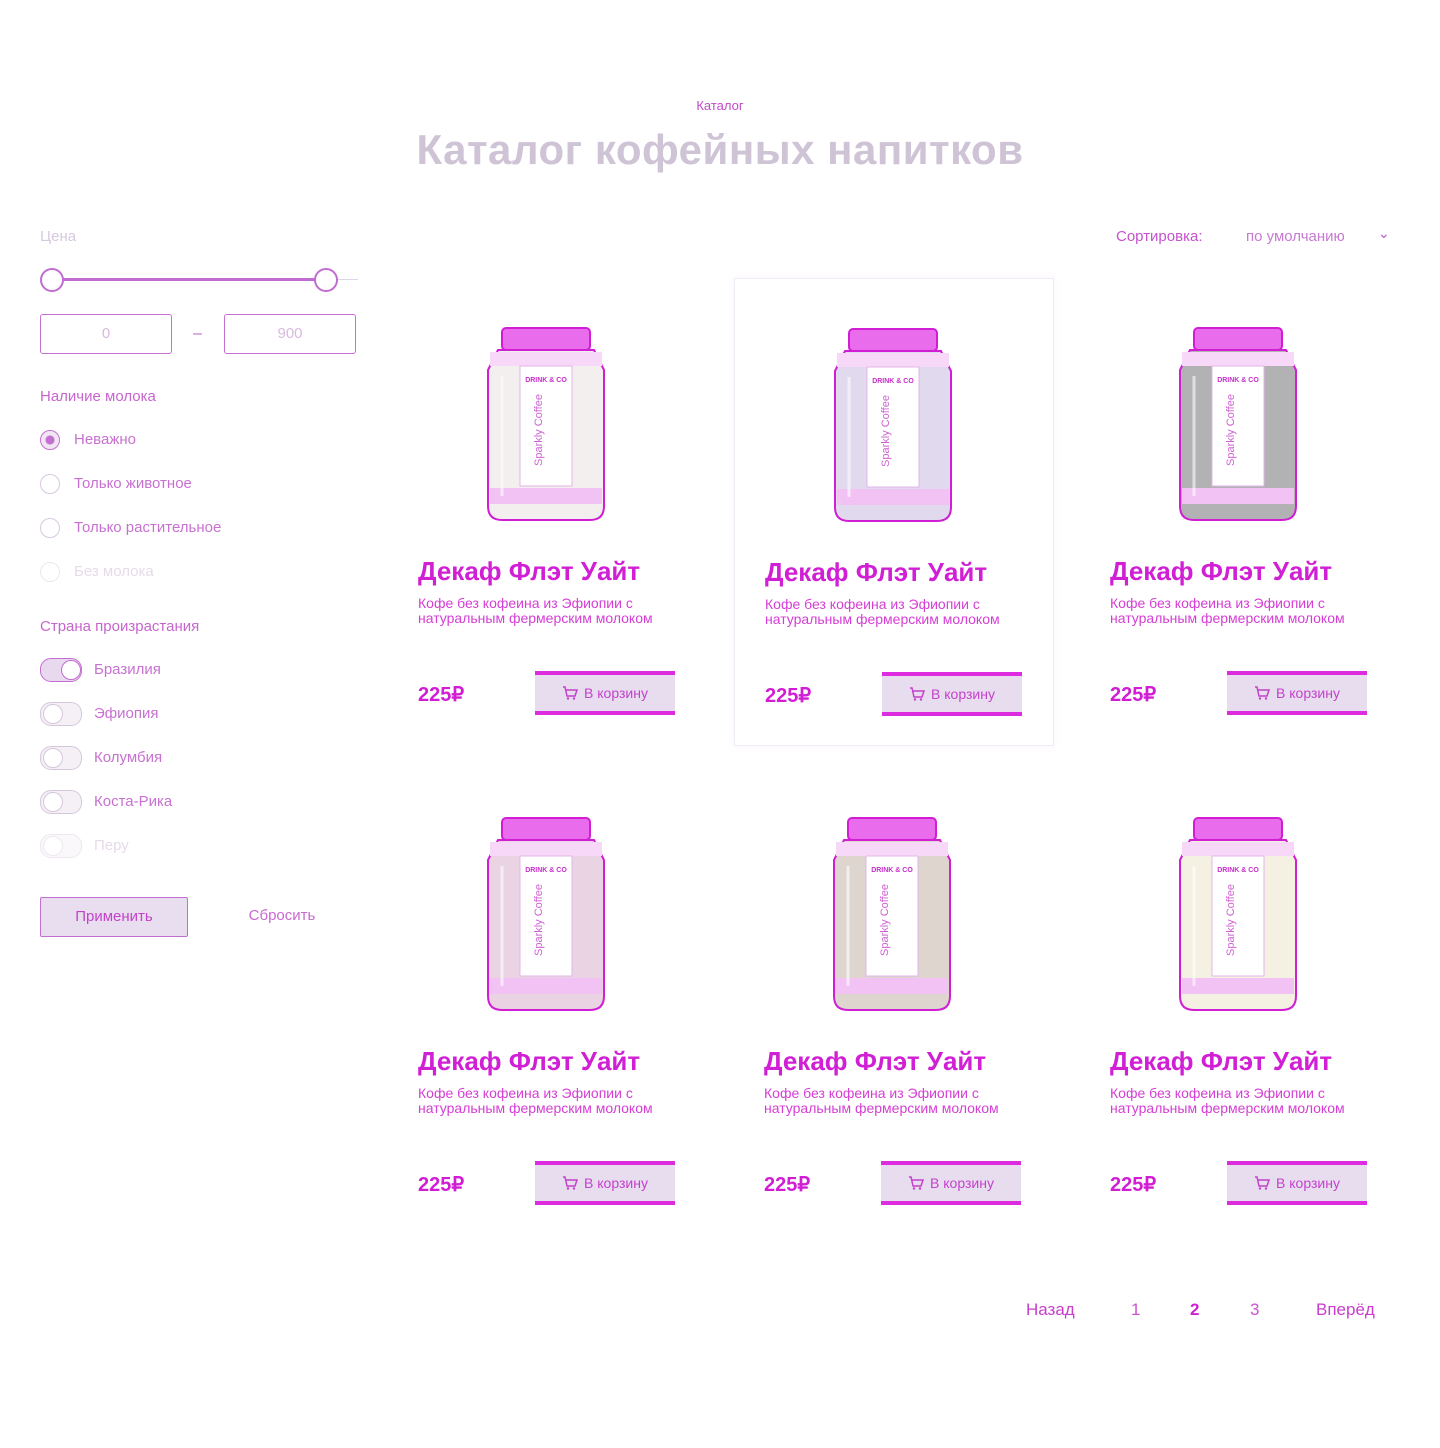 This screenshot has width=1440, height=1448. What do you see at coordinates (58, 236) in the screenshot?
I see `price-filter-label: Цена` at bounding box center [58, 236].